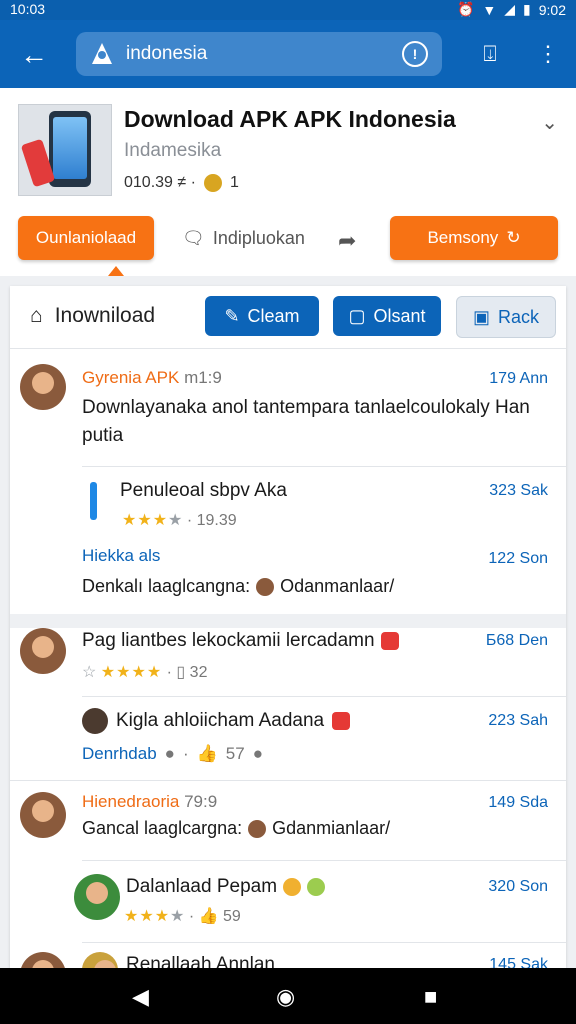 Image resolution: width=576 pixels, height=1024 pixels. Describe the element at coordinates (173, 150) in the screenshot. I see `app-subtitle: Indamesika` at that location.